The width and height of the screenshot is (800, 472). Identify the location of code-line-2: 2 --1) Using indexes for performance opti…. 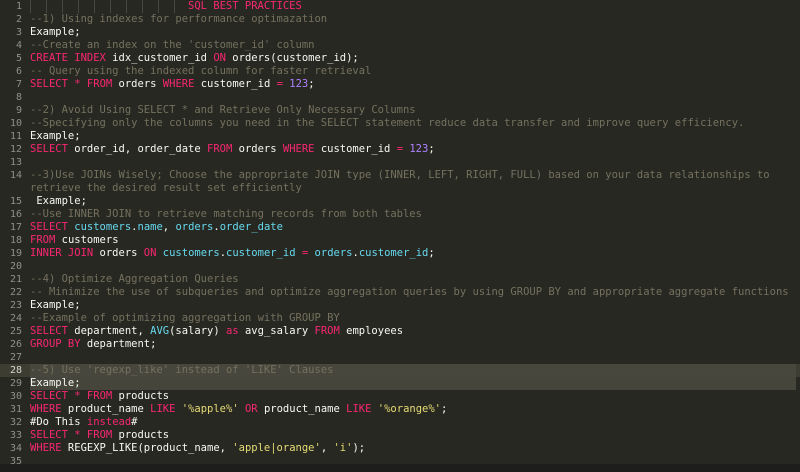
(400, 19).